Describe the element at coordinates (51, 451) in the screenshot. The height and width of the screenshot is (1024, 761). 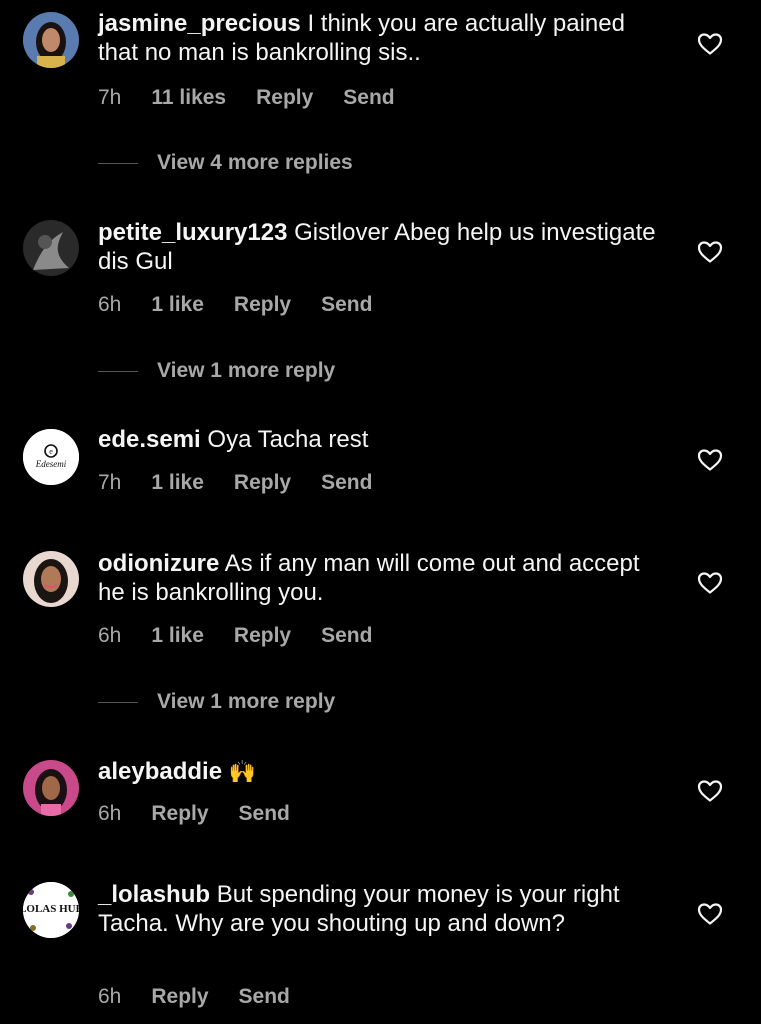
I see `svg-text: e` at that location.